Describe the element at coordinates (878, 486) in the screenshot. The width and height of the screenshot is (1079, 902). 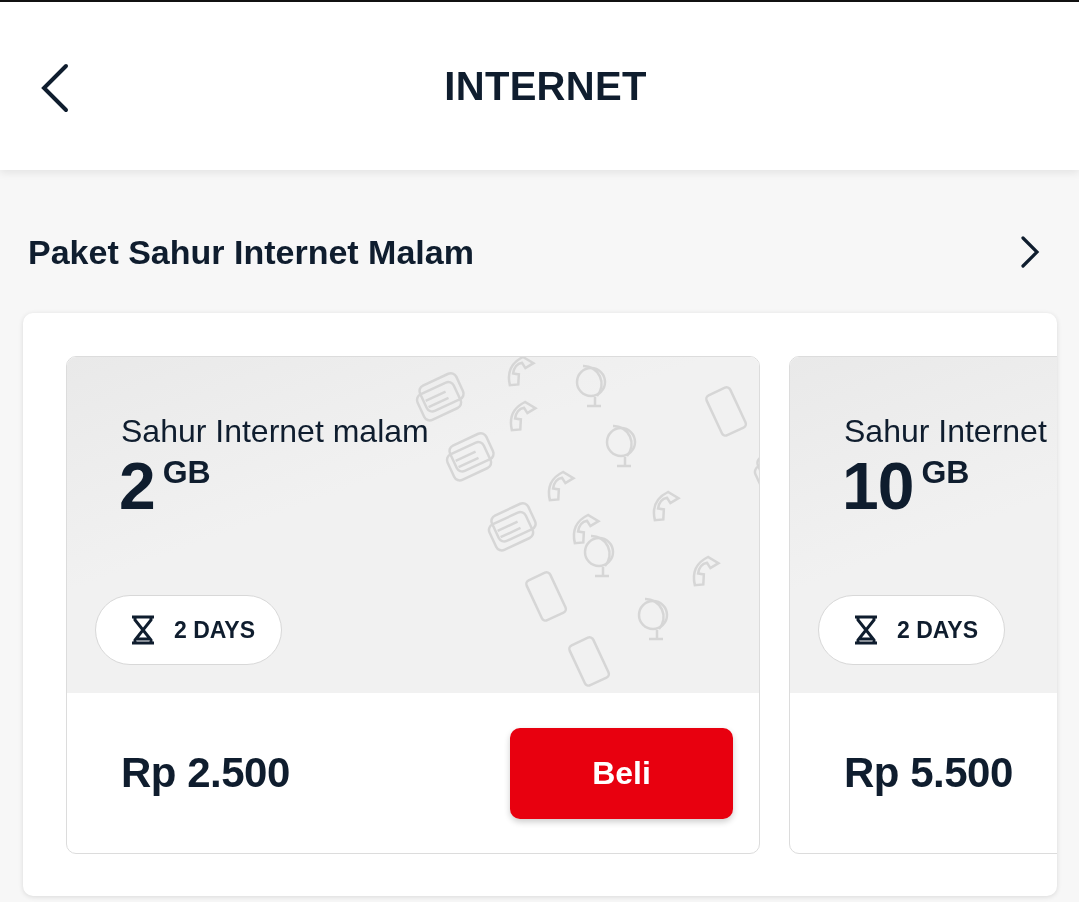
I see `quota-amount: 10` at that location.